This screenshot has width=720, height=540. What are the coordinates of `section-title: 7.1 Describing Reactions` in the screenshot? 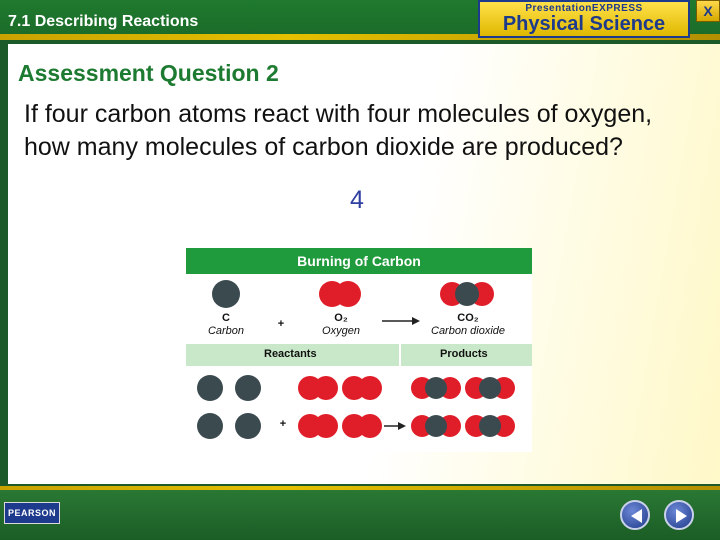 It's located at (103, 21).